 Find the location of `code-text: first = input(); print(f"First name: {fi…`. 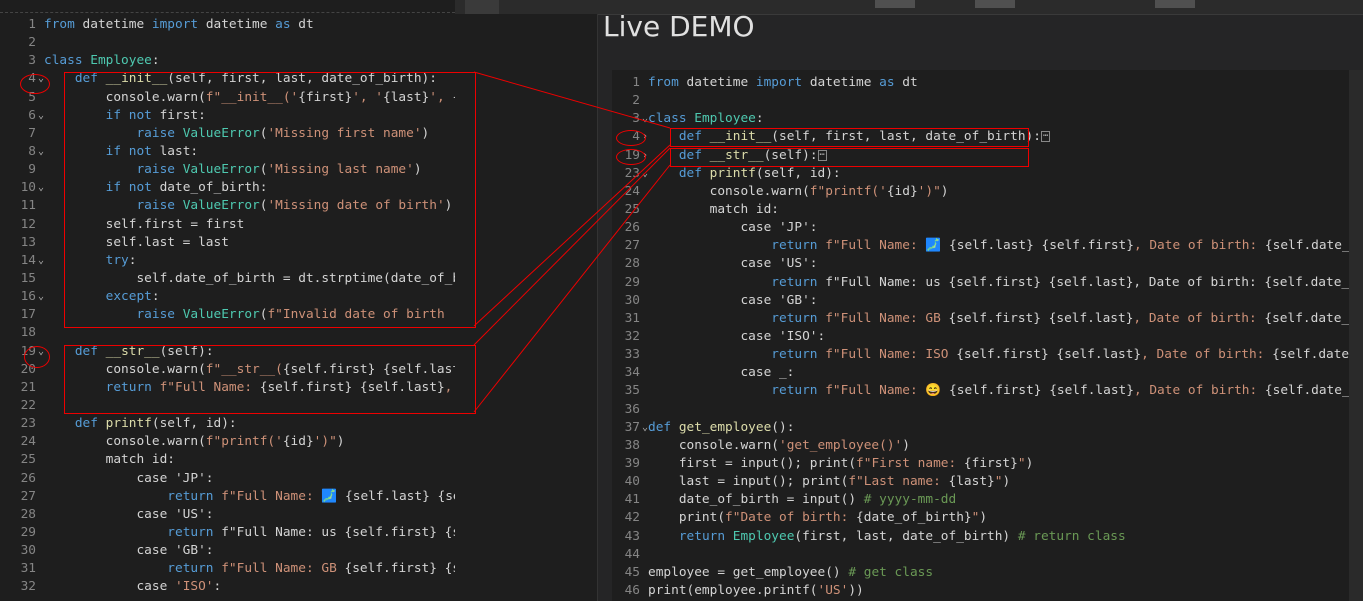

code-text: first = input(); print(f"First name: {fi… is located at coordinates (840, 464).